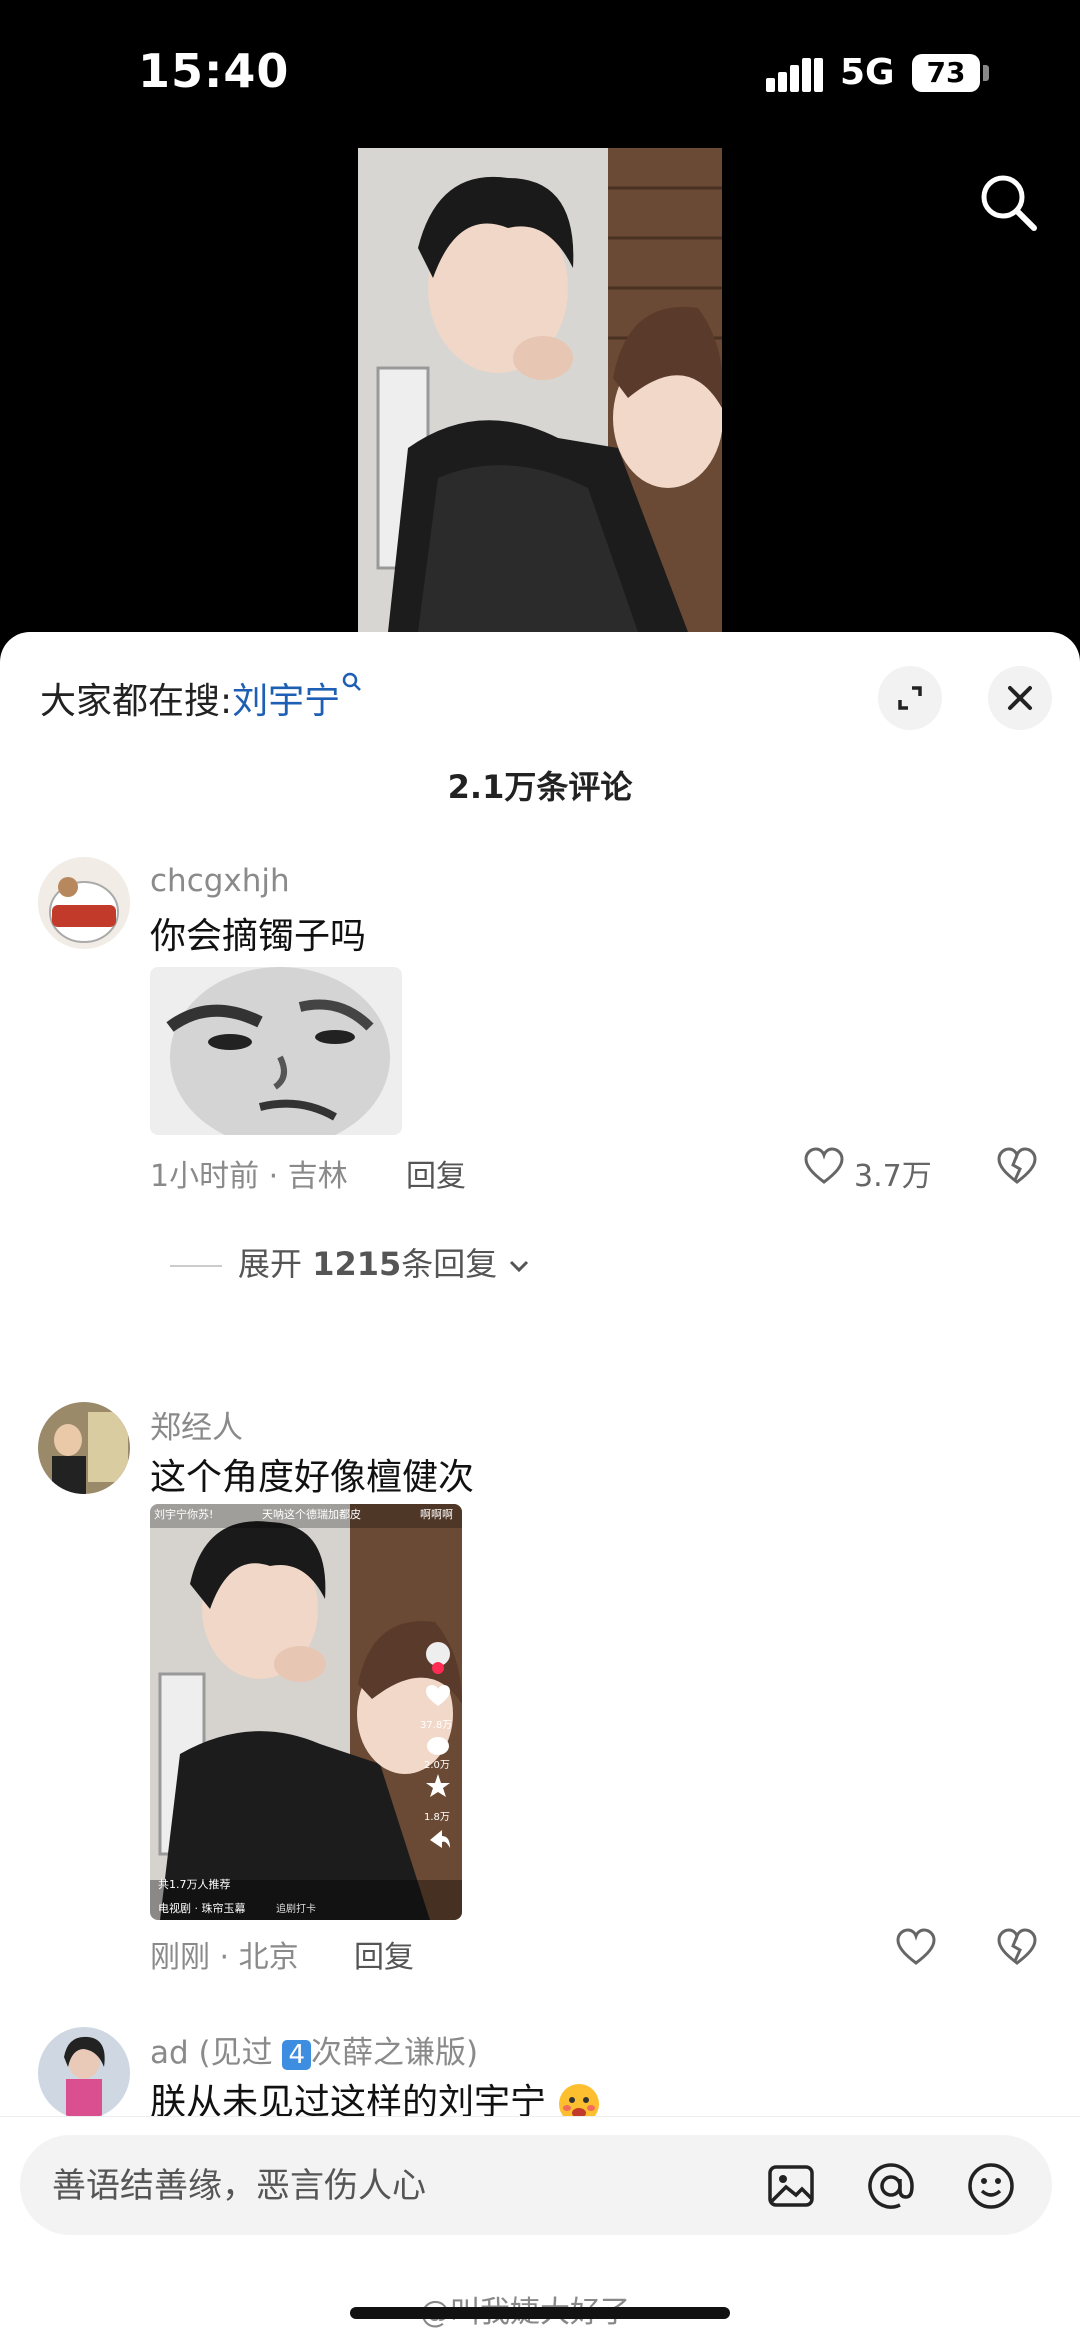 This screenshot has width=1080, height=2341. I want to click on battery-icon: 73, so click(946, 73).